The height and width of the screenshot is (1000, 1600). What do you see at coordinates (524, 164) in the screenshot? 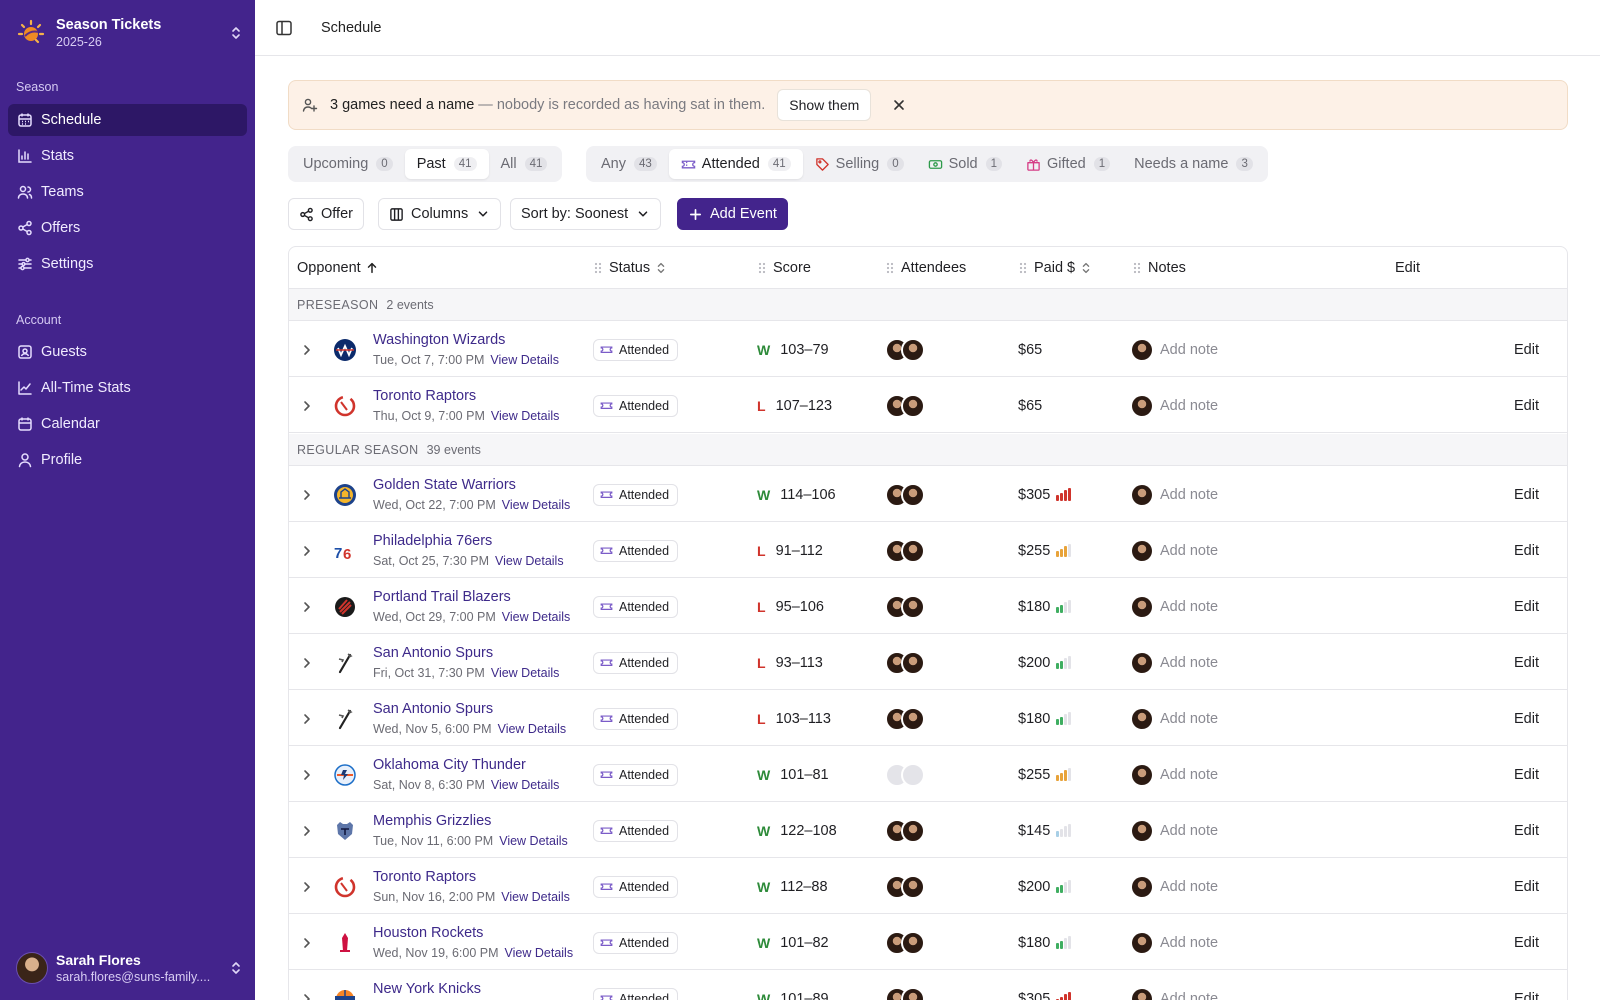
I see `filter-all: All 41` at bounding box center [524, 164].